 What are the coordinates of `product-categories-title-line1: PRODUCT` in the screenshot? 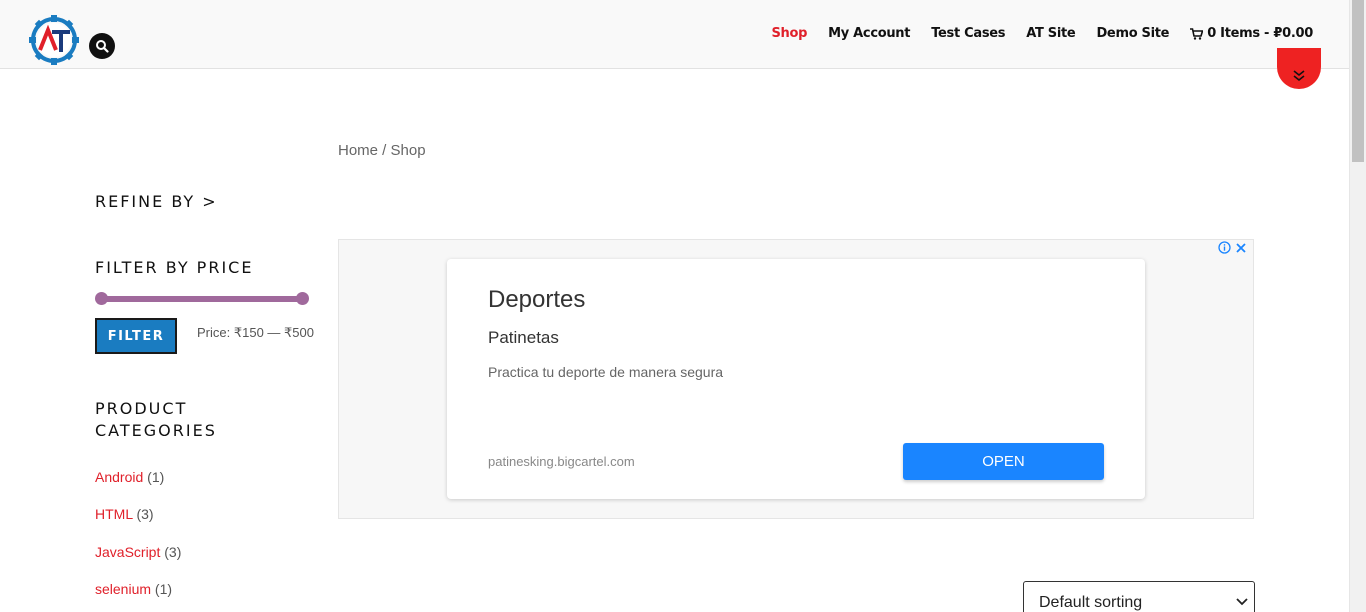 It's located at (141, 408).